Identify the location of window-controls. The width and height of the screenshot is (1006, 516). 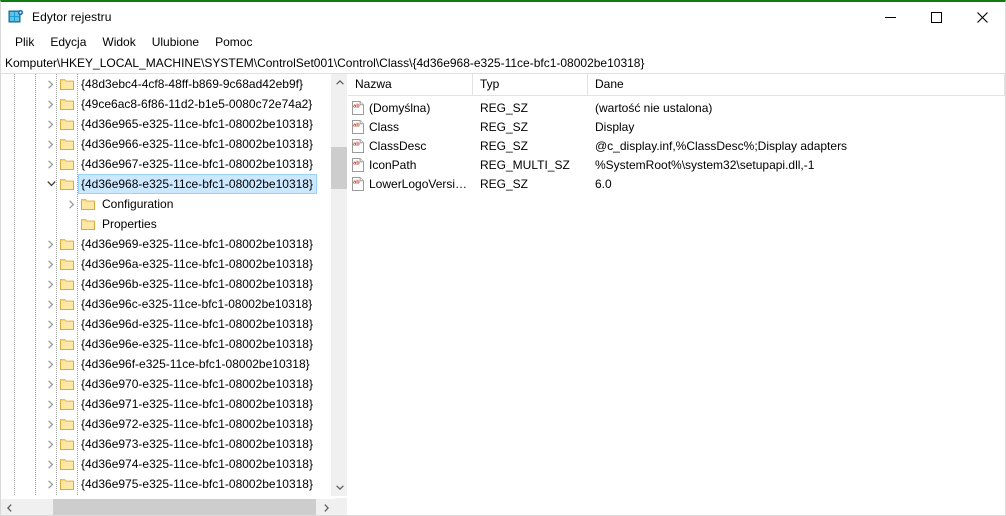
(936, 17).